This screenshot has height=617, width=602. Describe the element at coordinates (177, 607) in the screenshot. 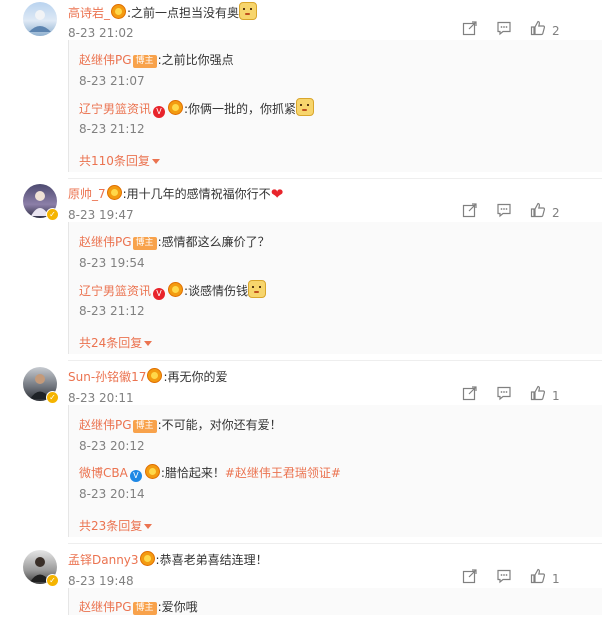

I see `reply-text: :爱你哦` at that location.